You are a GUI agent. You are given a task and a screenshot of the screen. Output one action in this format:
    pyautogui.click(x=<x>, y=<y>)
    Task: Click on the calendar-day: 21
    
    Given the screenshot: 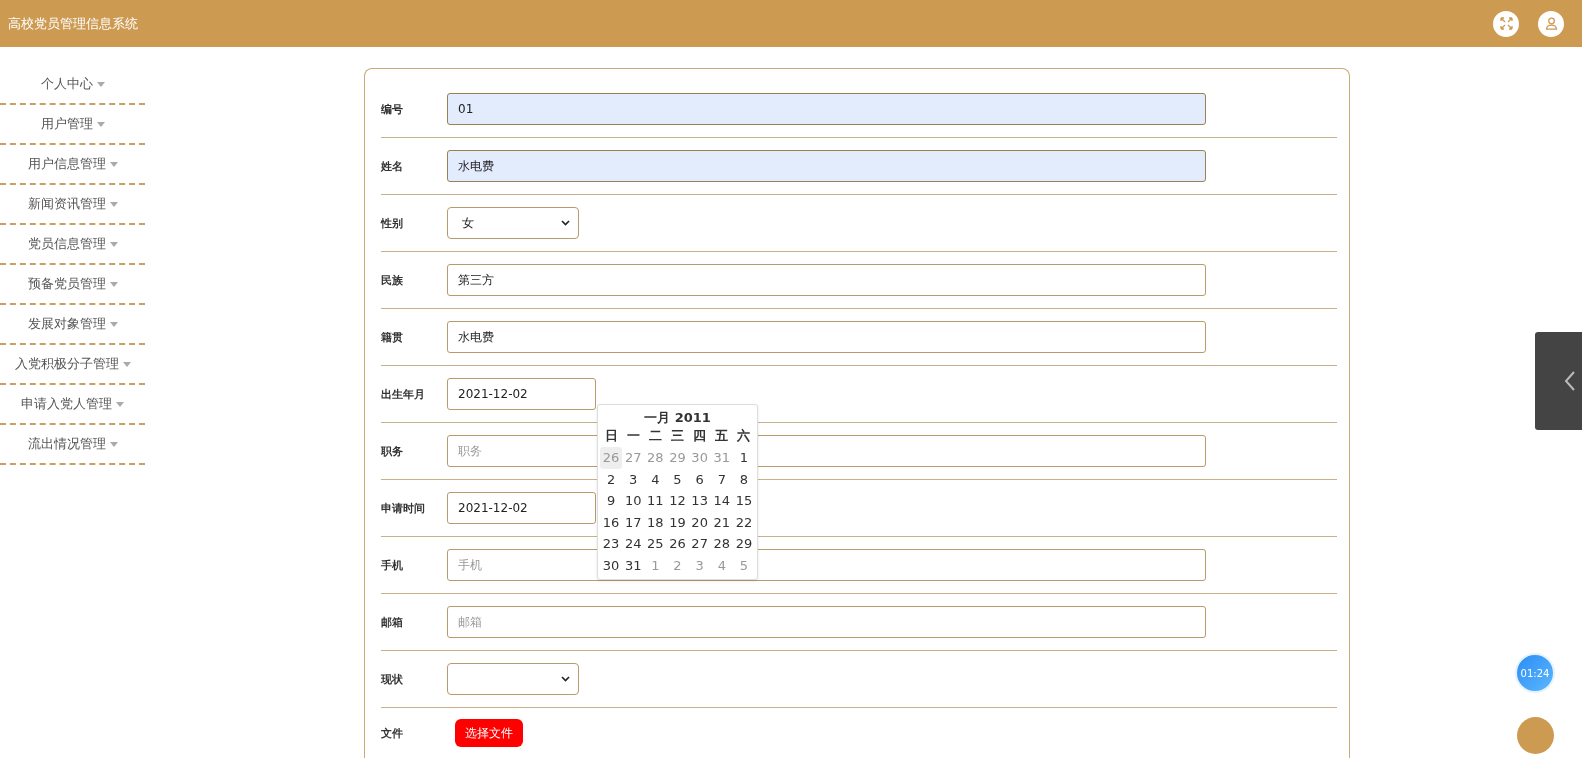 What is the action you would take?
    pyautogui.click(x=721, y=522)
    